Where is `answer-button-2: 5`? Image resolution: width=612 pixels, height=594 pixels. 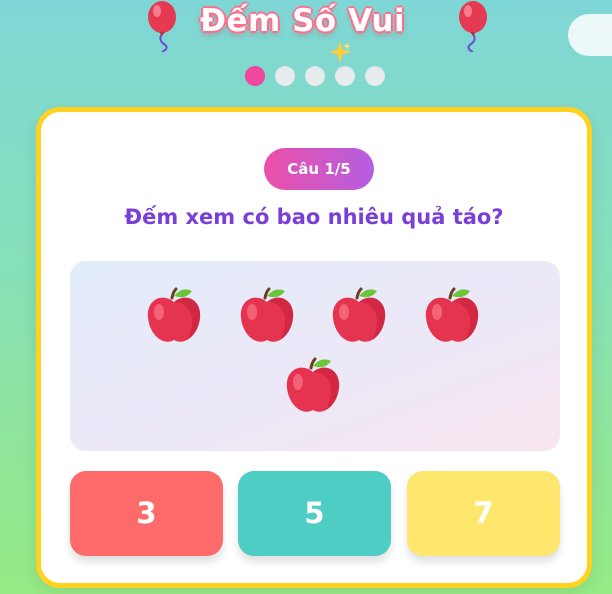
answer-button-2: 5 is located at coordinates (314, 513).